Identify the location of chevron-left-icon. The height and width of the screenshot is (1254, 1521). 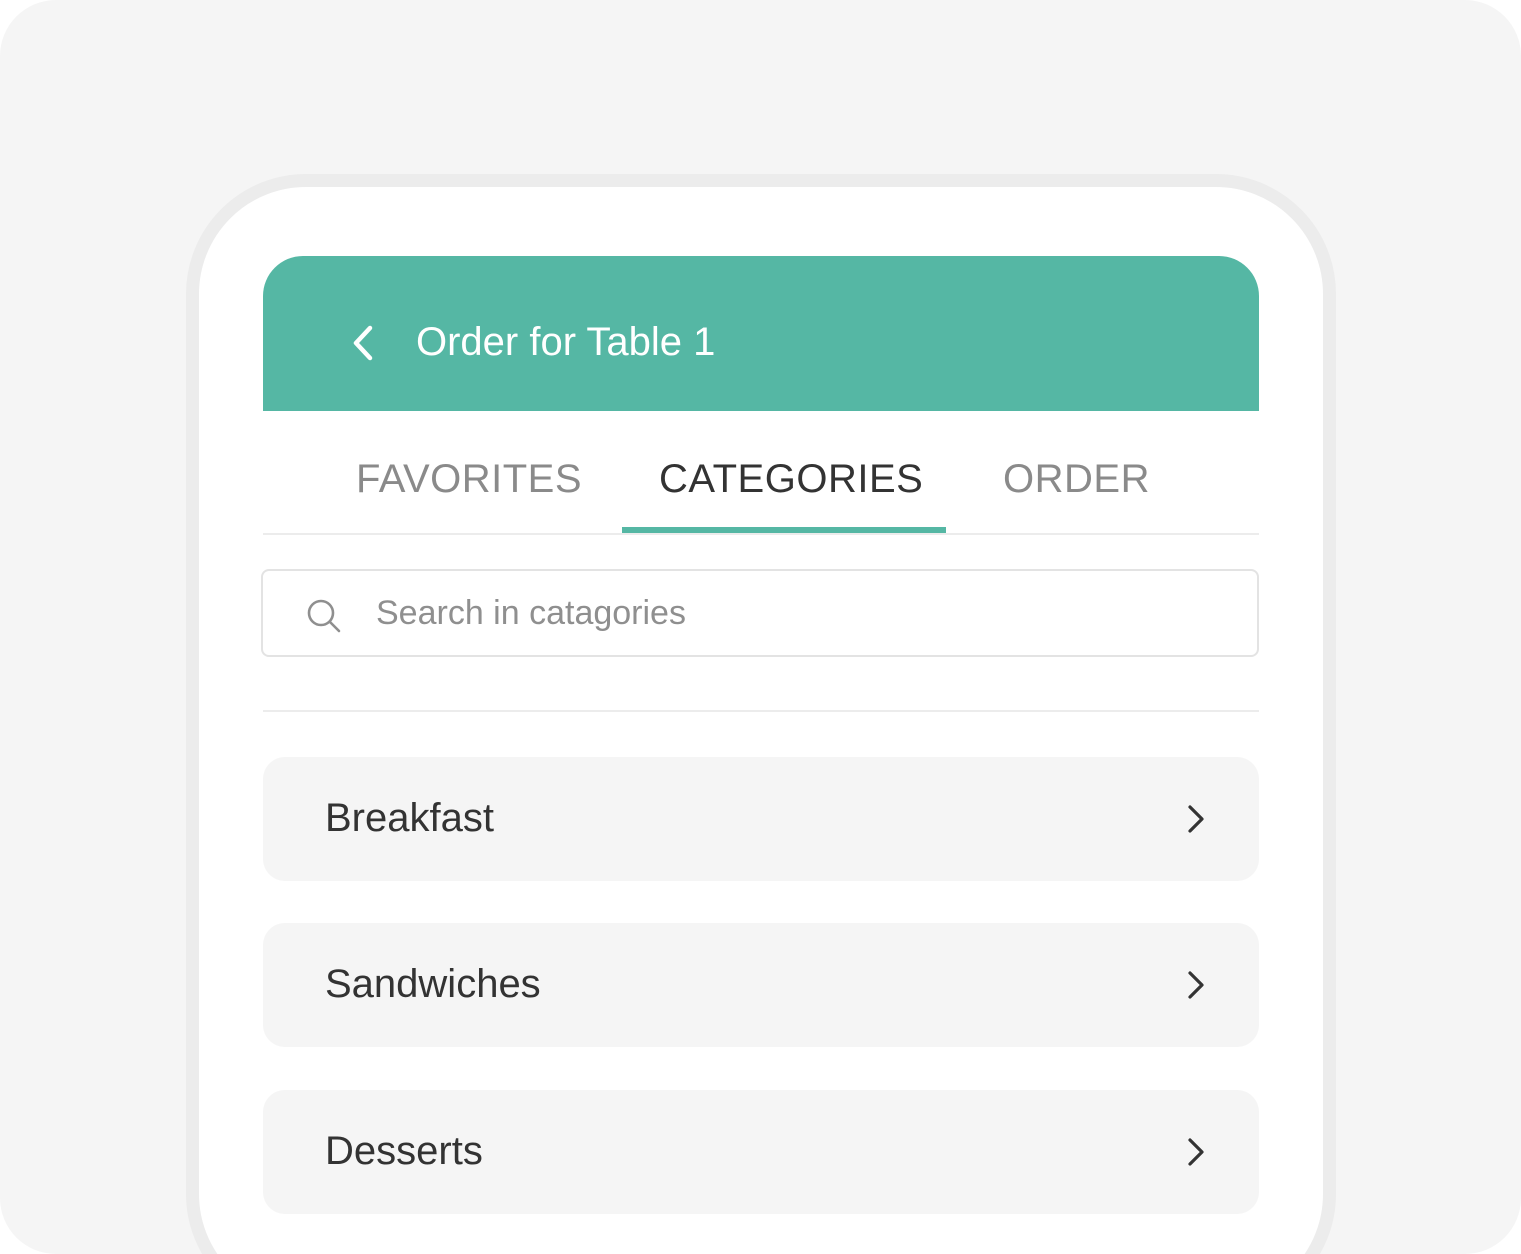
(363, 343).